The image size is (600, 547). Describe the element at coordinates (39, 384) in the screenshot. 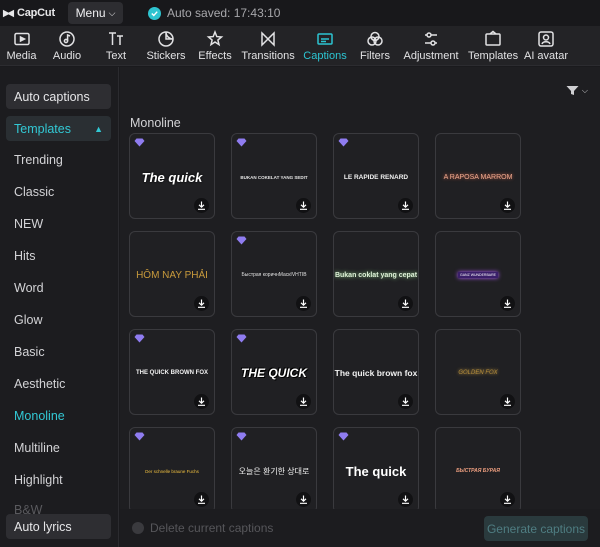

I see `sidebar-item-aesthetic: Aesthetic` at that location.